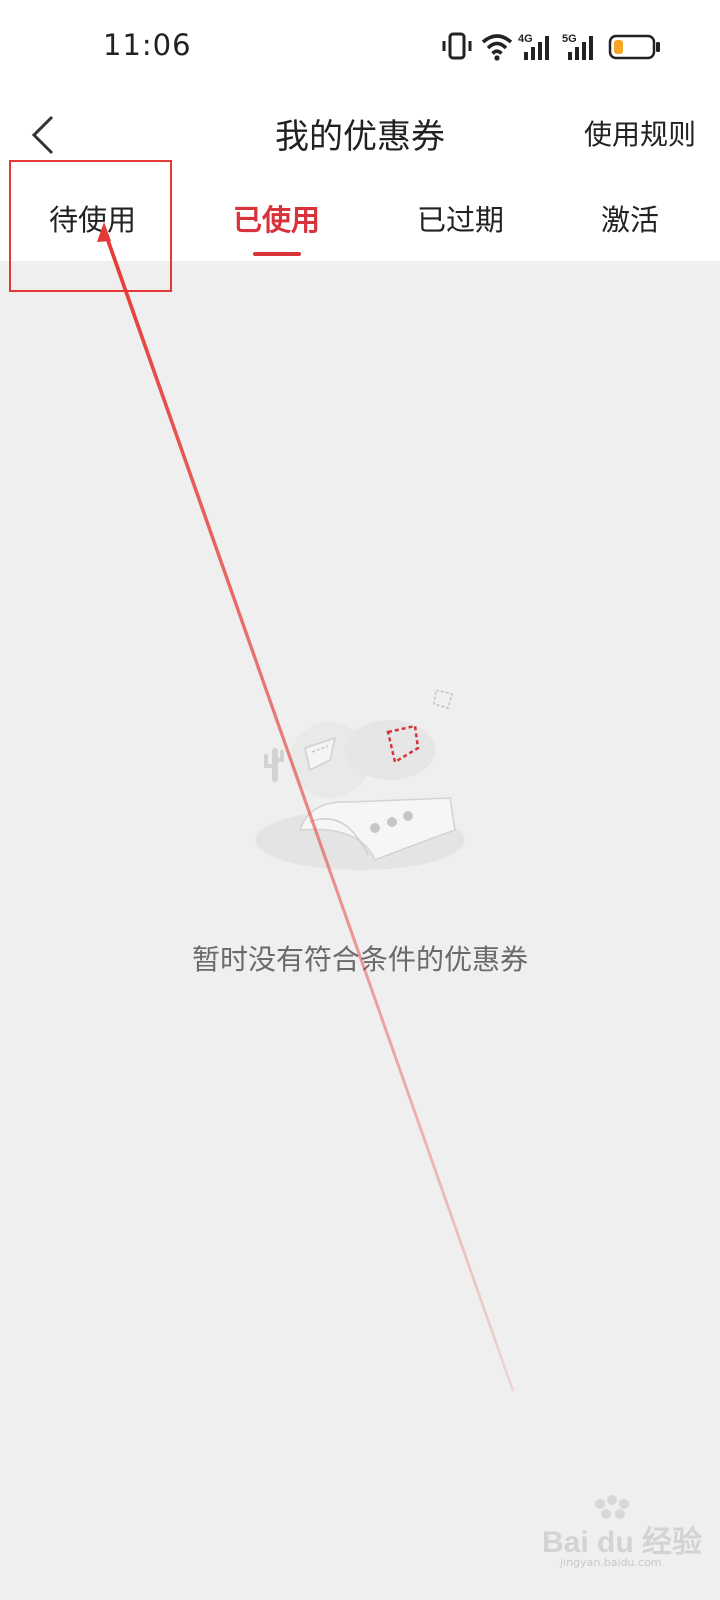  I want to click on annotation-highlight-box, so click(90, 226).